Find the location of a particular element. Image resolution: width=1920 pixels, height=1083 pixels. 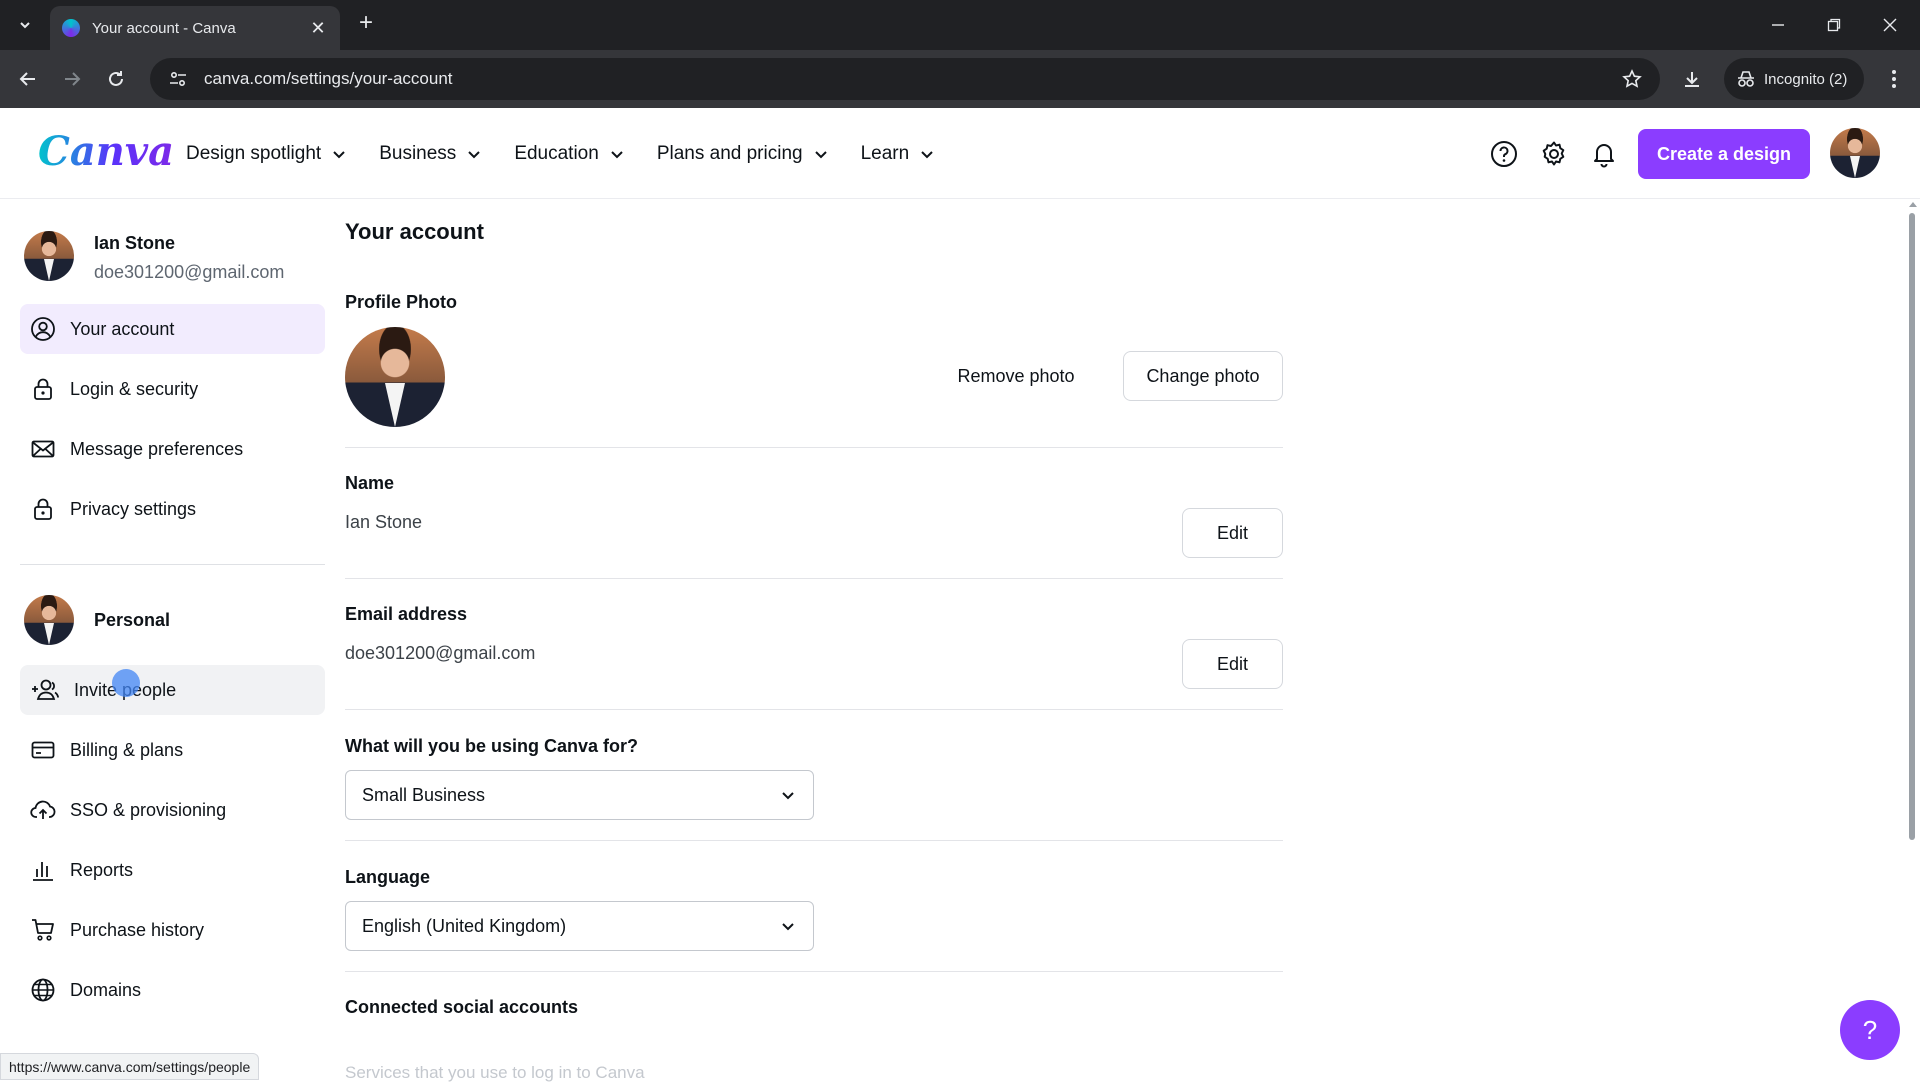

reload-button is located at coordinates (116, 79).